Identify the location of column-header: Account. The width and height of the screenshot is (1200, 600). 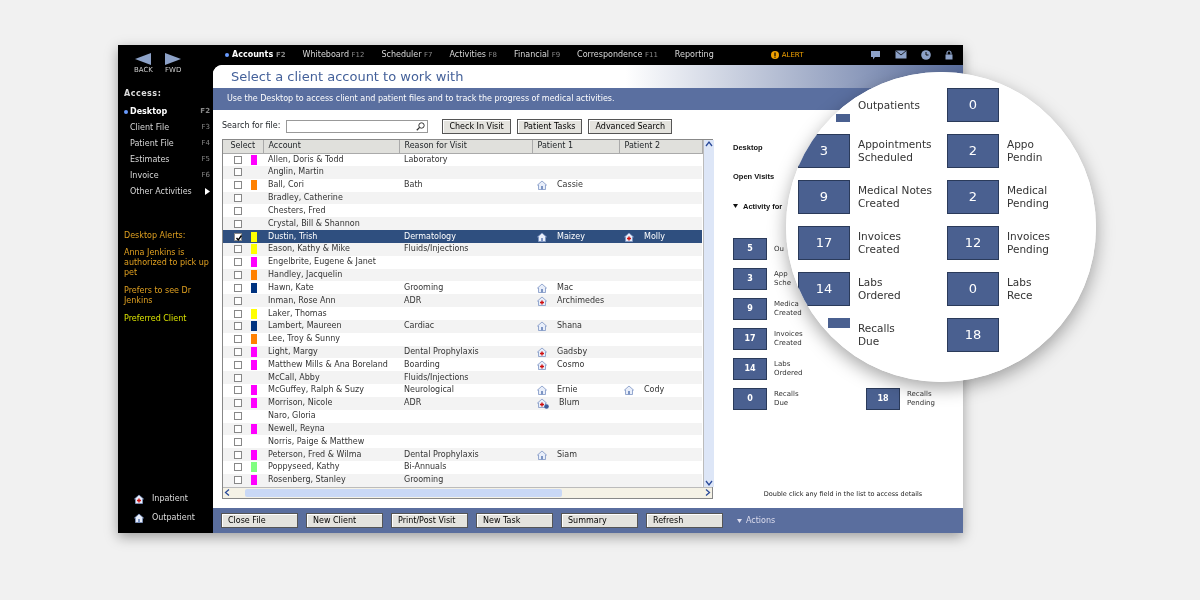
(331, 147).